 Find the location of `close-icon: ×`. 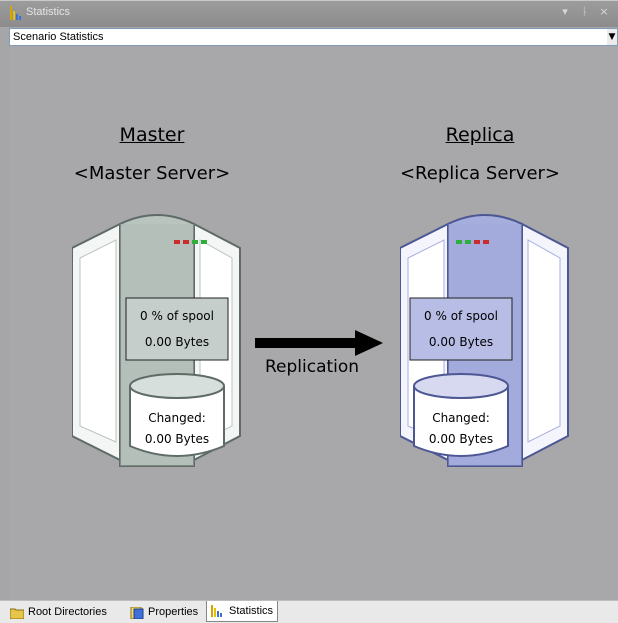

close-icon: × is located at coordinates (604, 11).